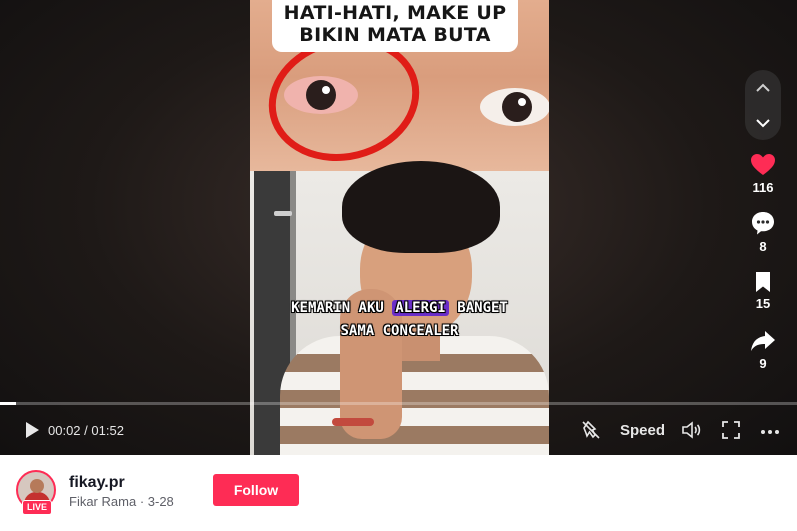 The image size is (797, 531). What do you see at coordinates (32, 430) in the screenshot?
I see `play-icon` at bounding box center [32, 430].